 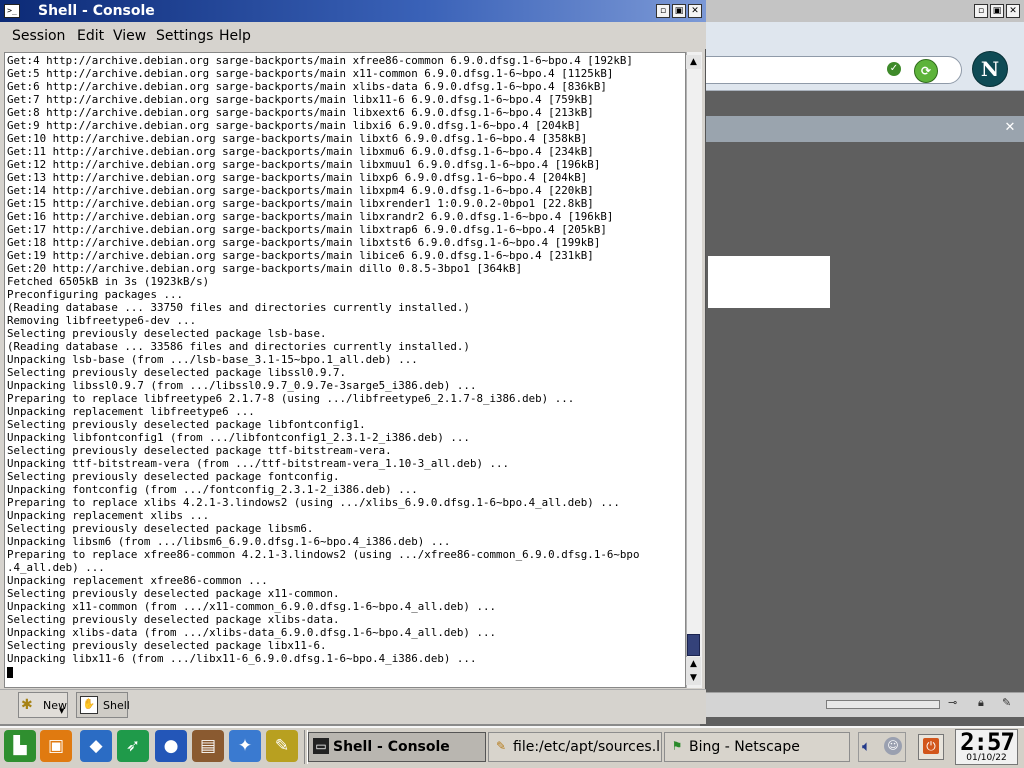 I want to click on volume-icon: 🔈︎, so click(x=871, y=746).